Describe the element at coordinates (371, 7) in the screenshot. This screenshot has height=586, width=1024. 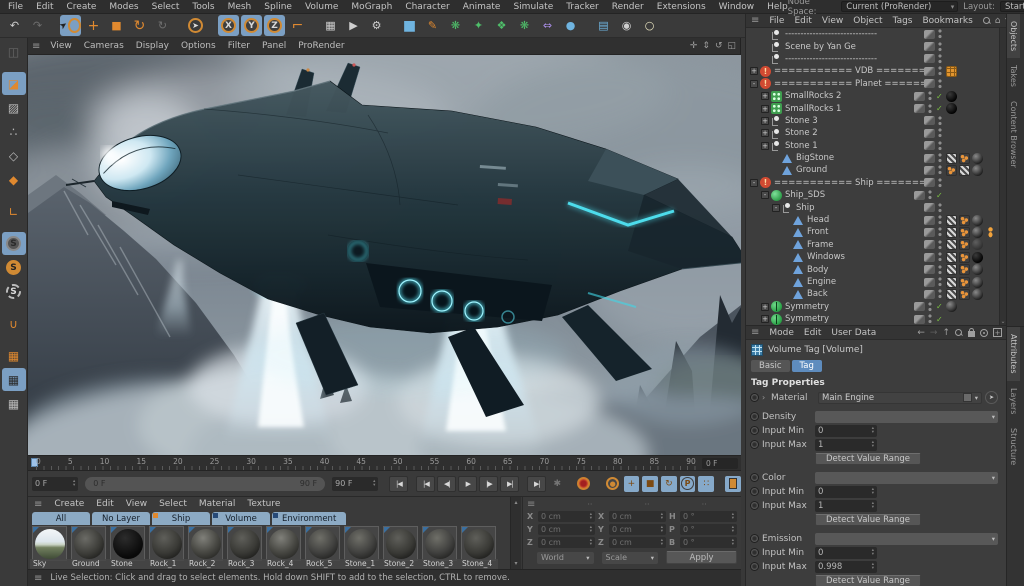
I see `menu-item: MoGraph` at that location.